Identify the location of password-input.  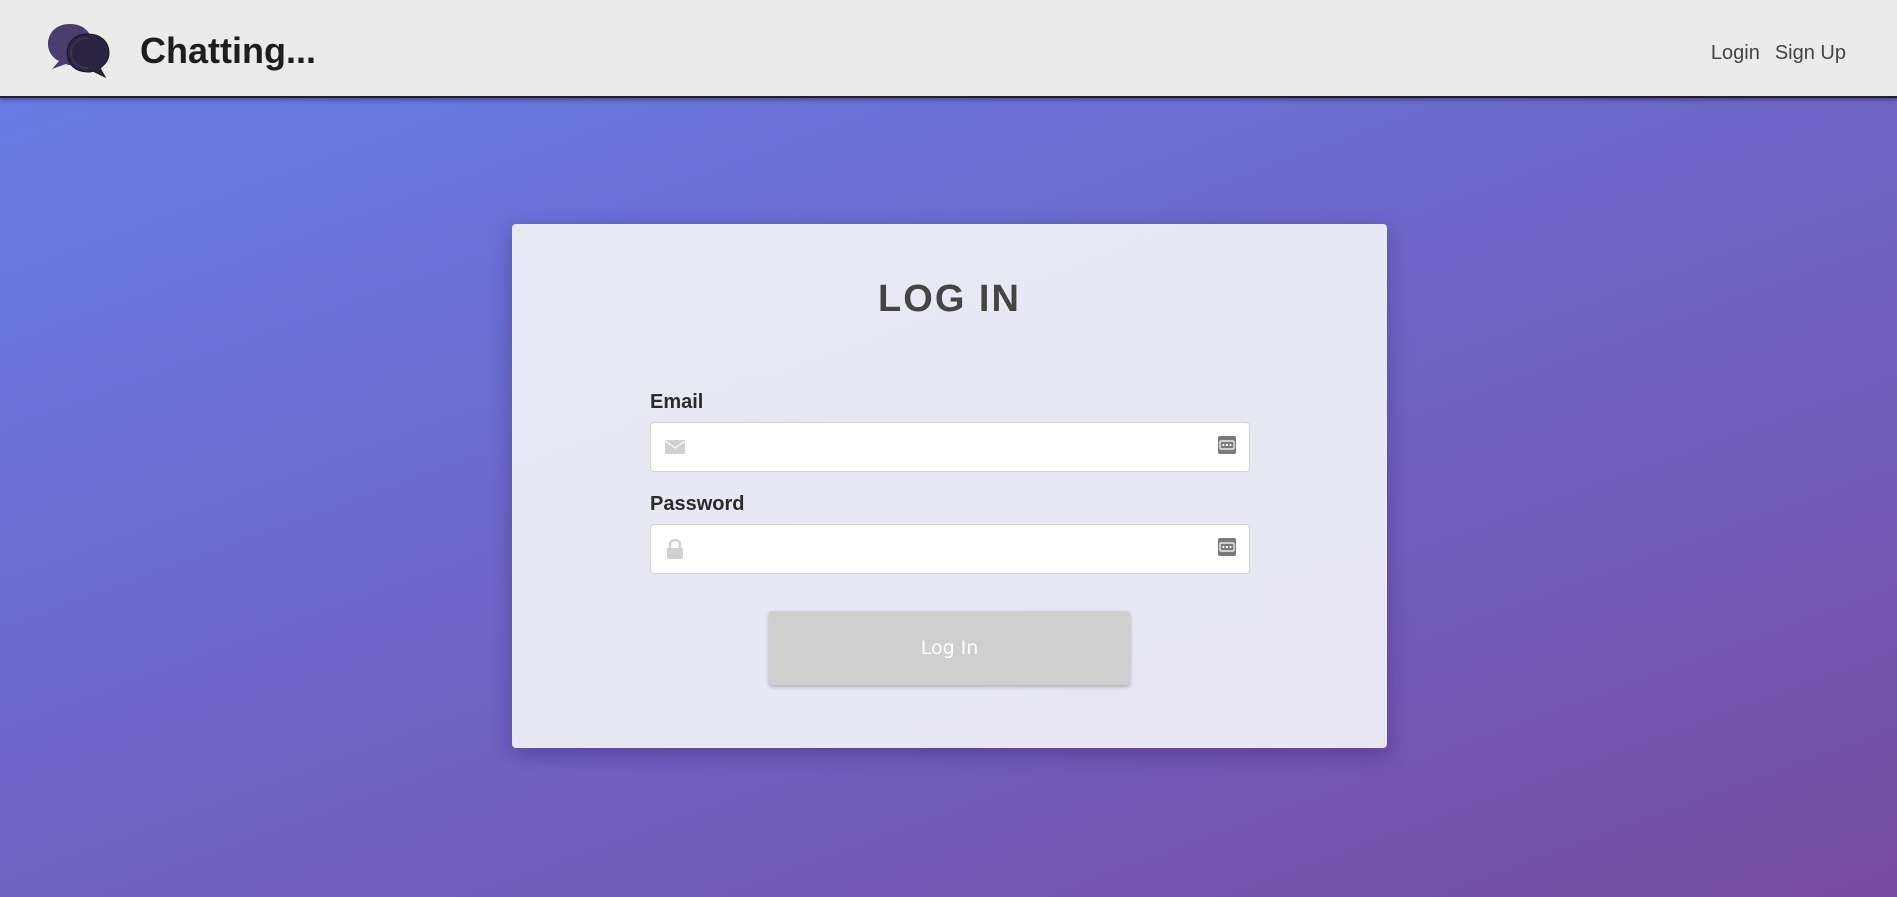
(939, 550).